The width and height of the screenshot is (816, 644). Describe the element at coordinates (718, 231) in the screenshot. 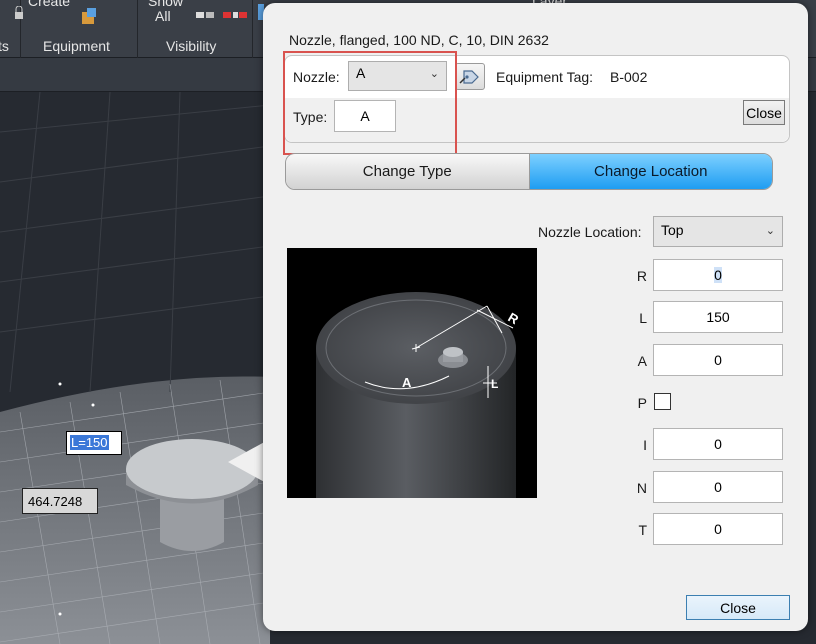

I see `nozzle-location-select: Top ⌄` at that location.